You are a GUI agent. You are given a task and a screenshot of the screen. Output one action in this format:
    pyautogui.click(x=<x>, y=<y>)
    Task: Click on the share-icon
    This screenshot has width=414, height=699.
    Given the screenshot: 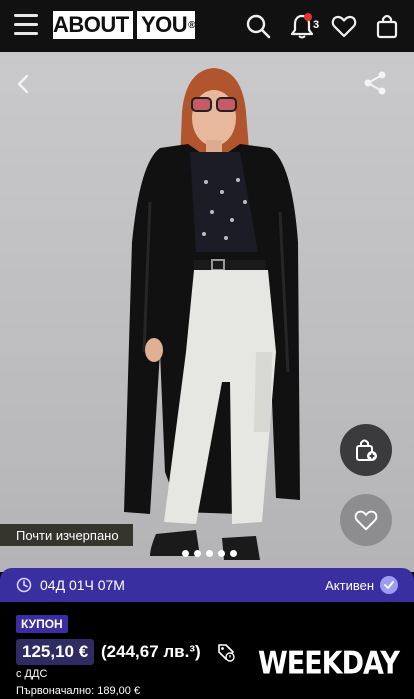 What is the action you would take?
    pyautogui.click(x=375, y=83)
    